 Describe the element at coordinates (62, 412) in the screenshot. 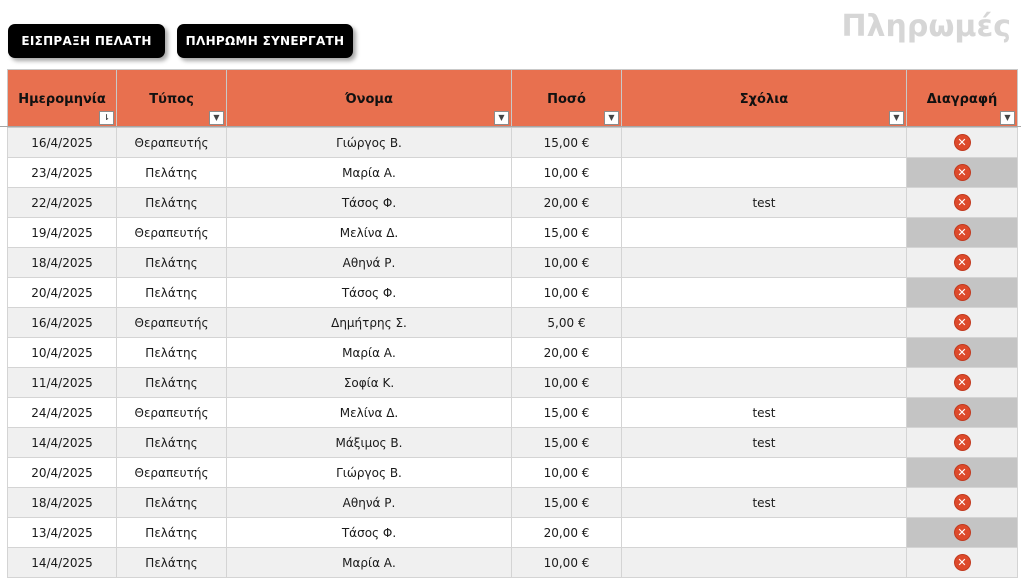

I see `date-cell: 24/4/2025` at that location.